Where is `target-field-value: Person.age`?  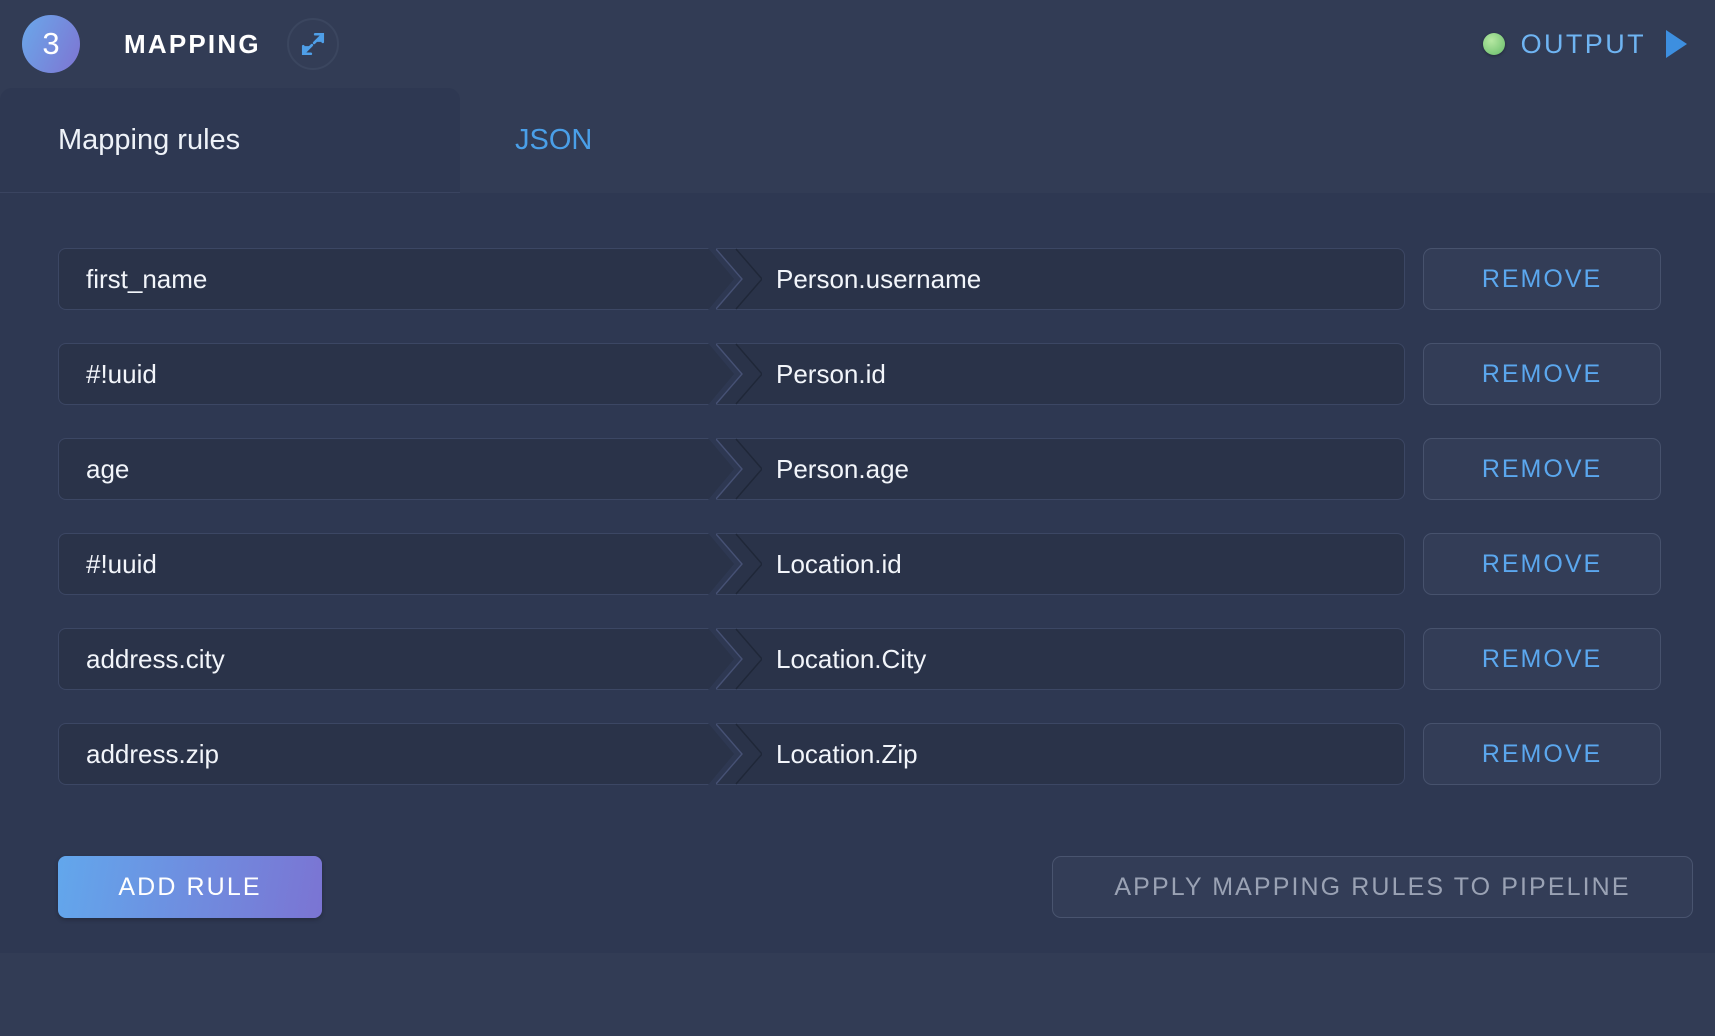
target-field-value: Person.age is located at coordinates (842, 468).